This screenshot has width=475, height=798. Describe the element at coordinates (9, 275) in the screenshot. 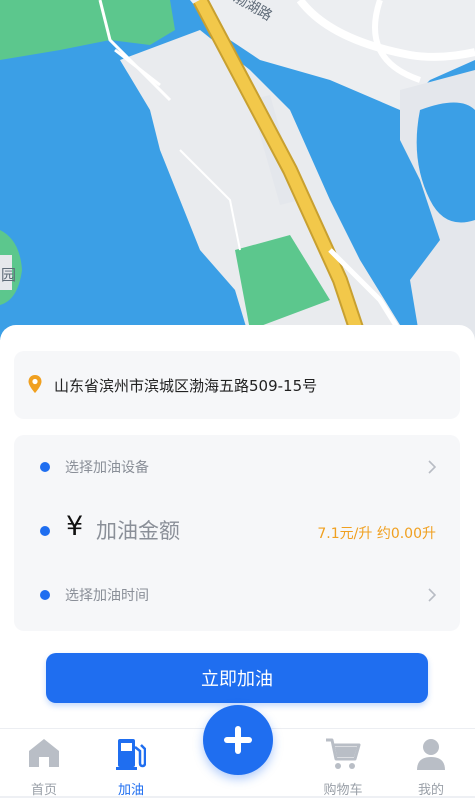

I see `map-place-label: 园` at that location.